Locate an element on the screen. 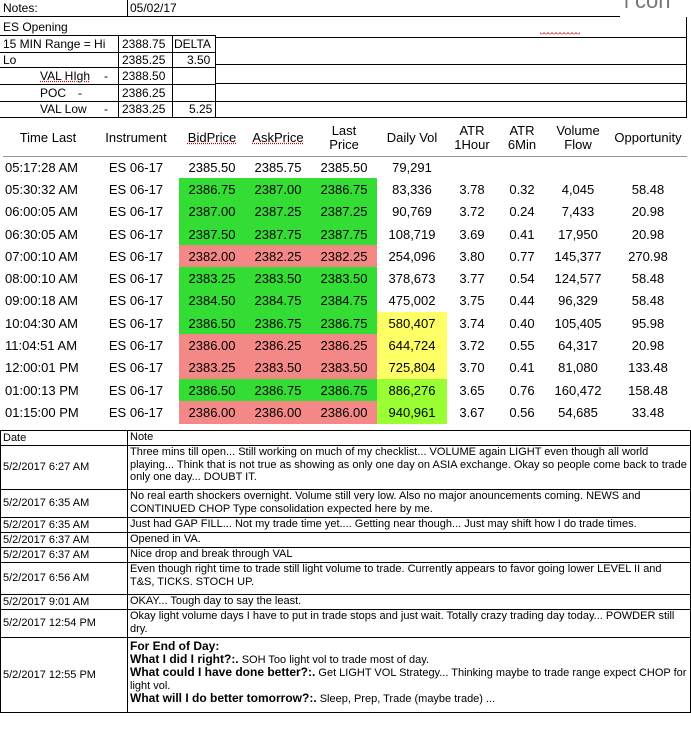 The height and width of the screenshot is (739, 691). cell-daily-vol: 886,276 is located at coordinates (412, 390).